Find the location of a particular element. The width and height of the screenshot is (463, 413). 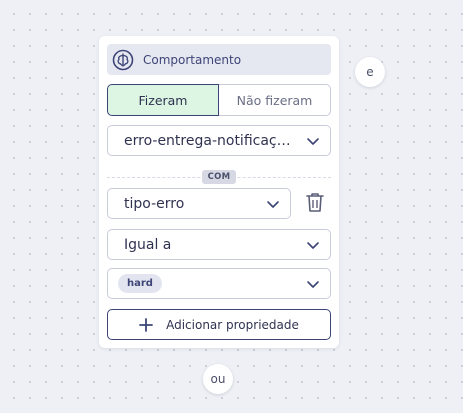

card-title: Comportamento is located at coordinates (192, 59).